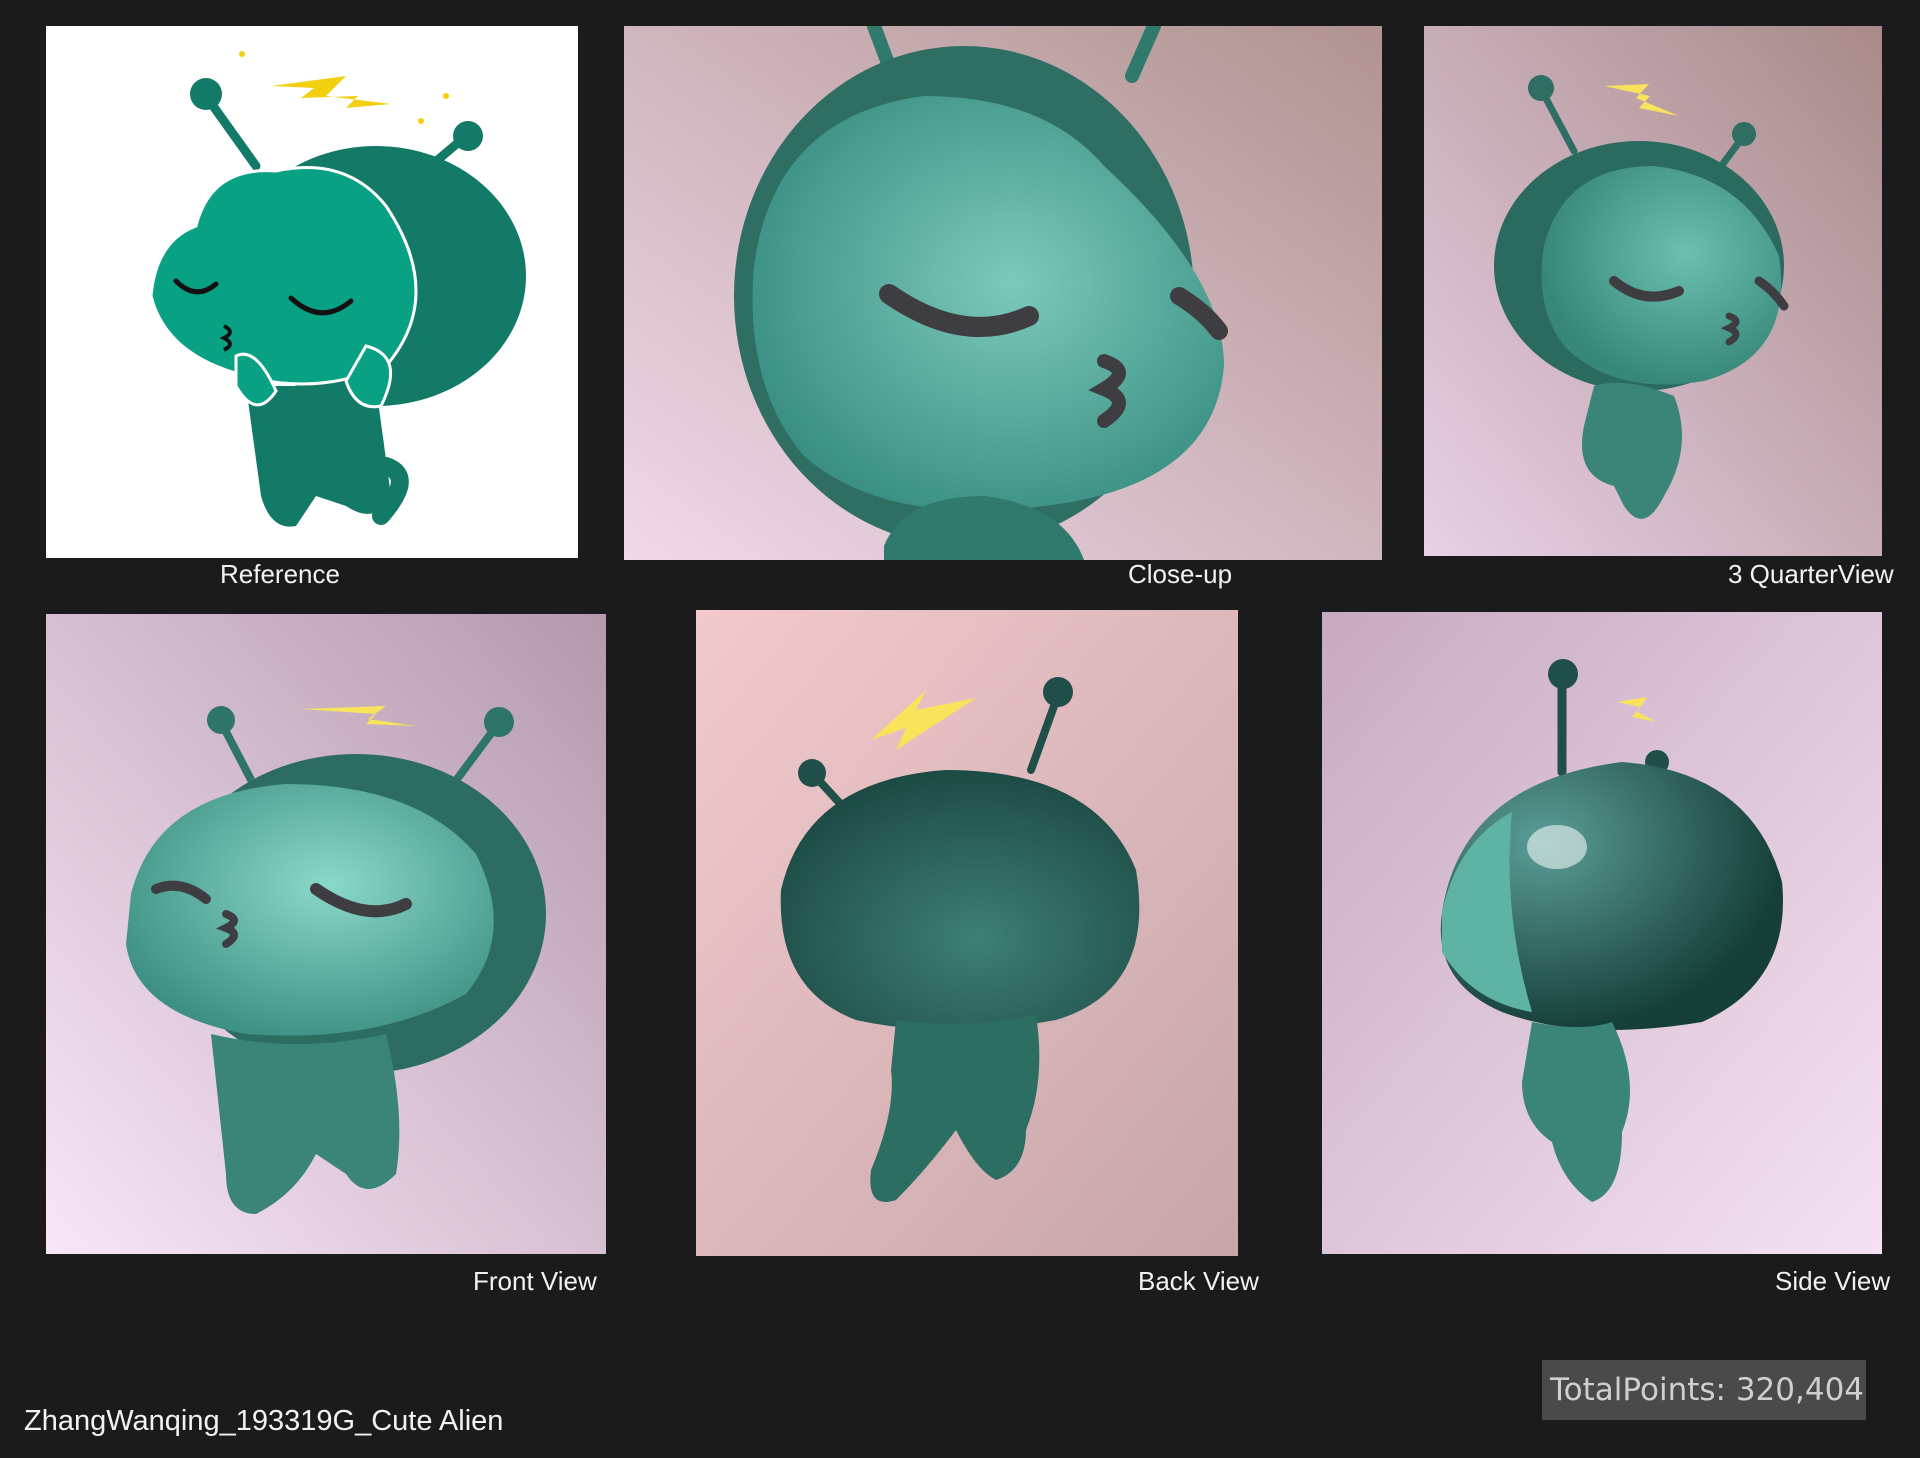 The image size is (1920, 1458). Describe the element at coordinates (535, 1281) in the screenshot. I see `caption-front-view: Front View` at that location.